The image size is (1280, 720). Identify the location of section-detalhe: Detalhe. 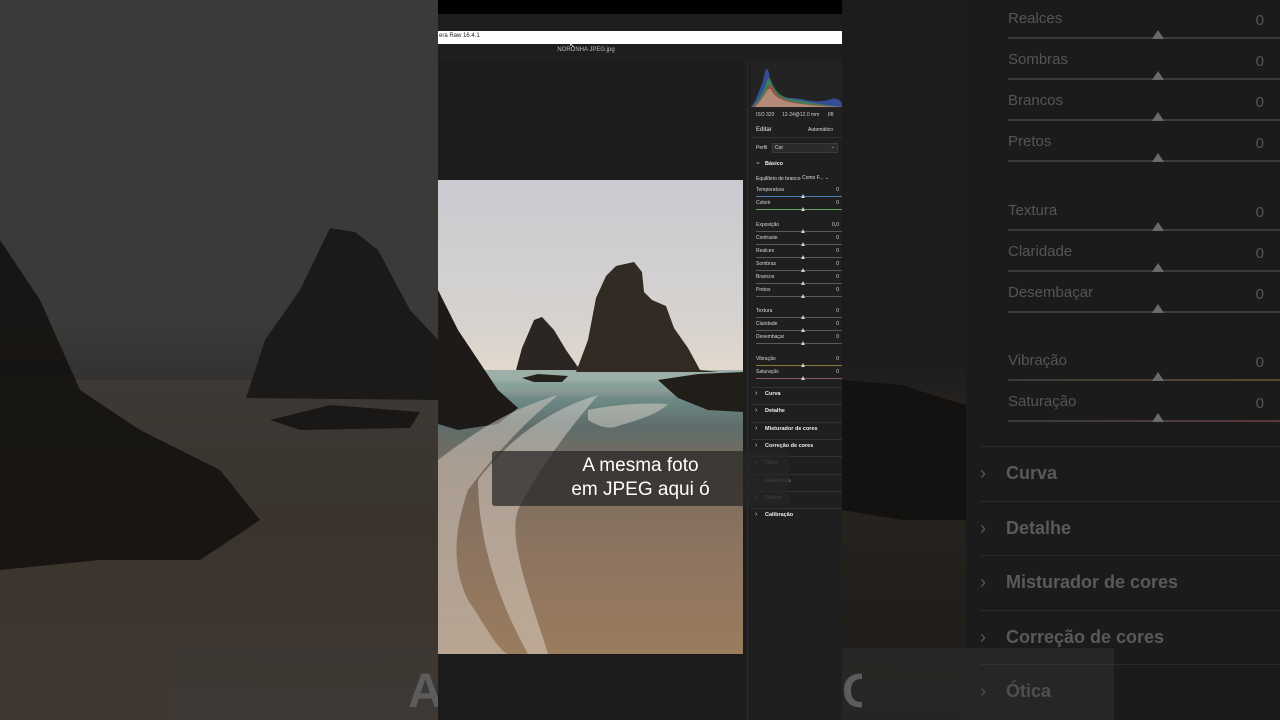
(775, 411).